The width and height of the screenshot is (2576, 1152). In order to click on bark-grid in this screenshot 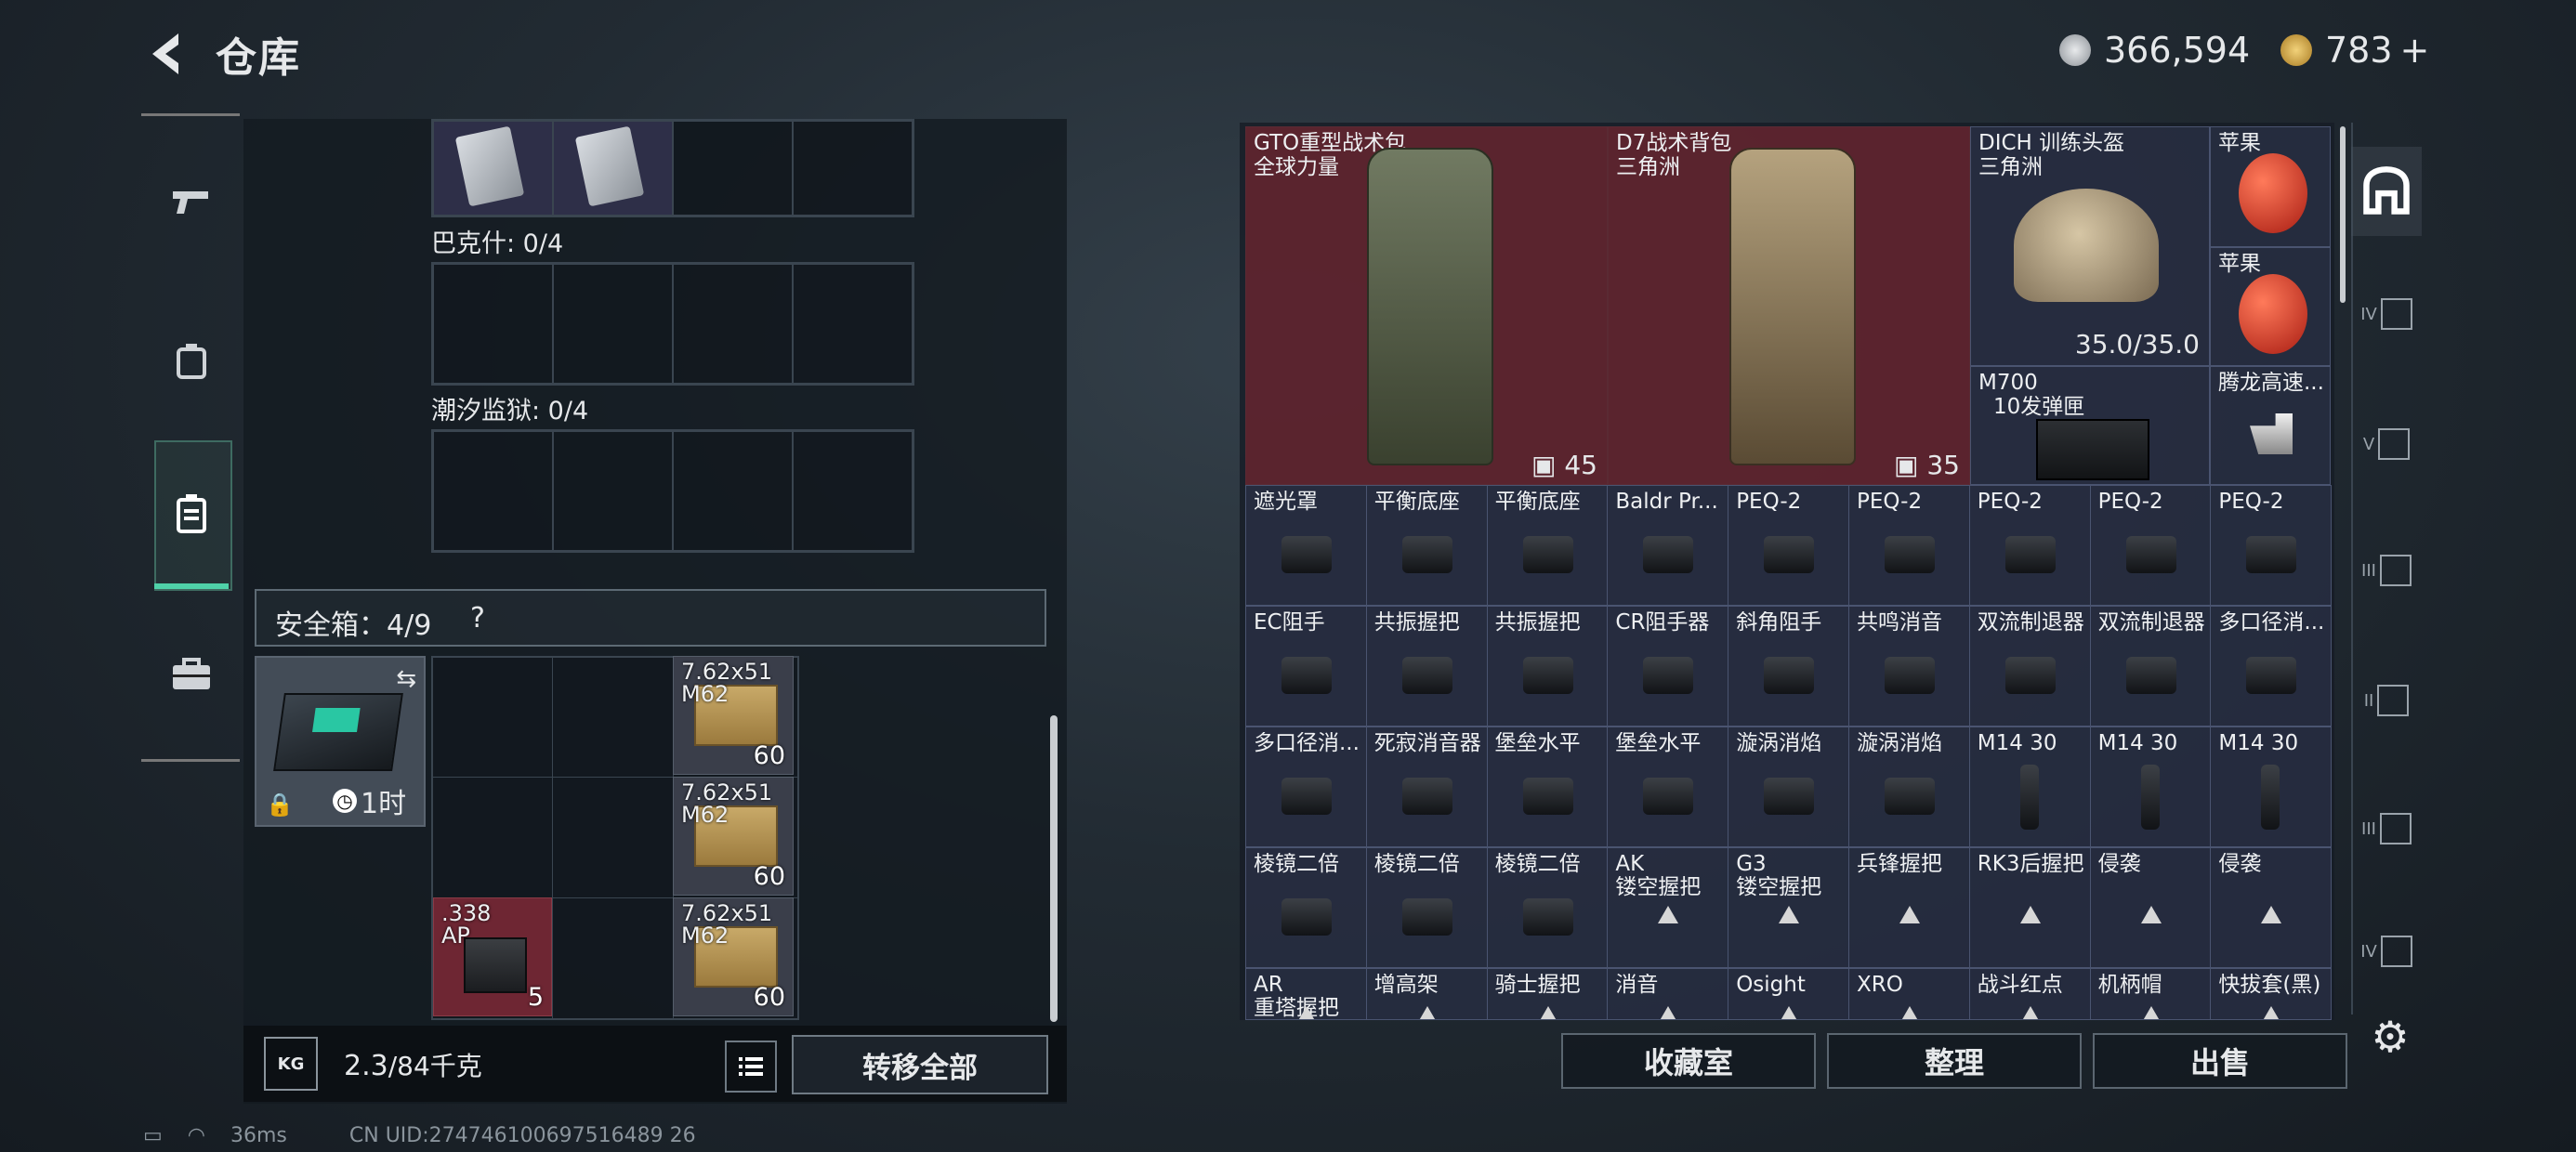, I will do `click(672, 324)`.